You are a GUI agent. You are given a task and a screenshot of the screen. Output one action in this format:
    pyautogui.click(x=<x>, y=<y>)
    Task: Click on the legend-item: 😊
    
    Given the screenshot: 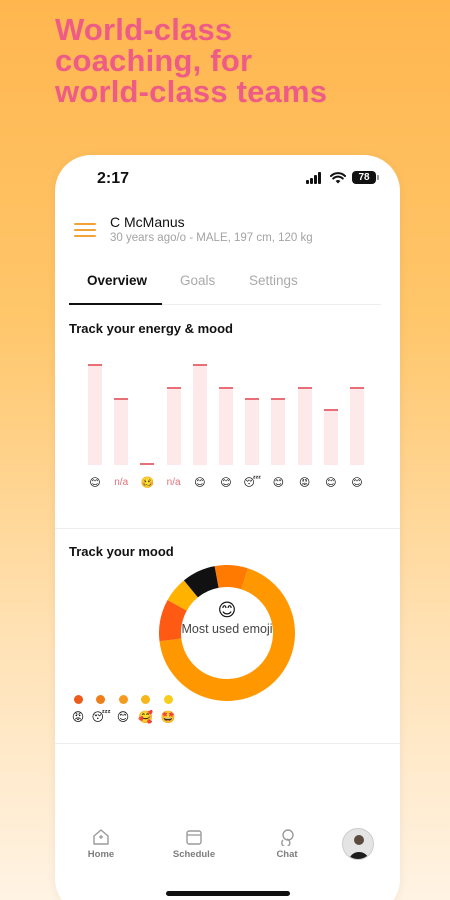 What is the action you would take?
    pyautogui.click(x=123, y=709)
    